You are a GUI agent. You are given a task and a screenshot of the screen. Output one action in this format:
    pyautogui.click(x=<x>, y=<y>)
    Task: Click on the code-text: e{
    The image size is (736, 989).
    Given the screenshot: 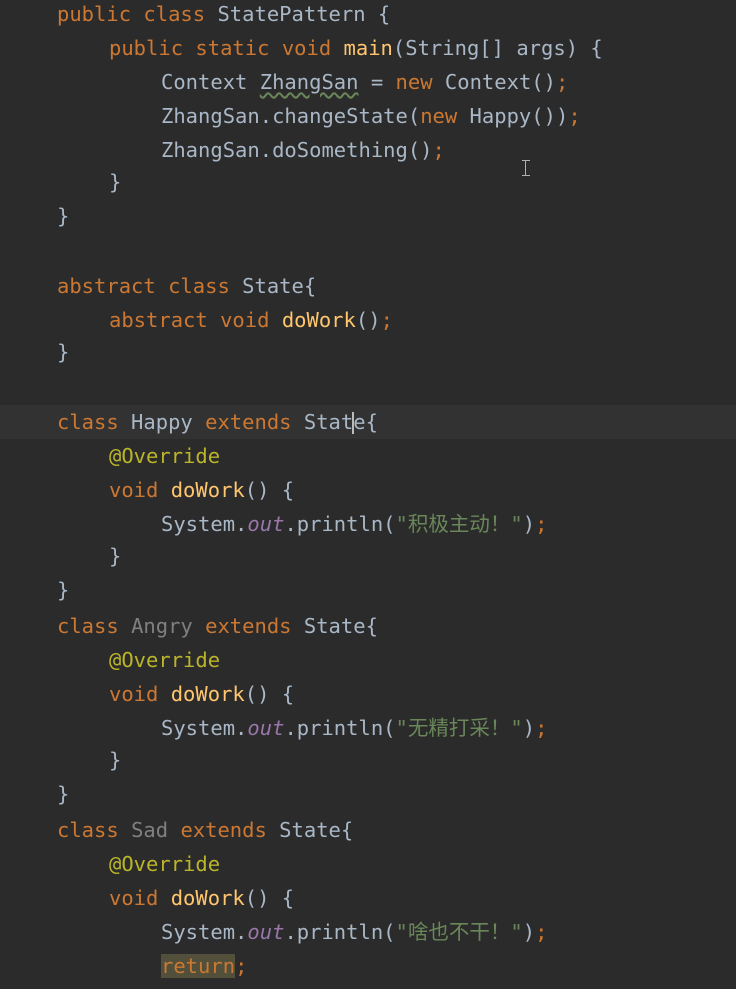 What is the action you would take?
    pyautogui.click(x=365, y=422)
    